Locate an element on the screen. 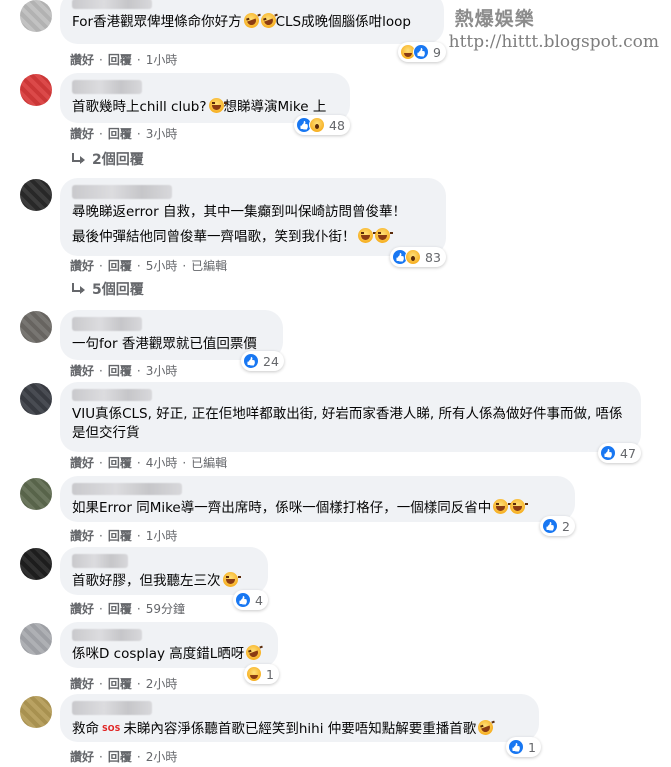 Image resolution: width=671 pixels, height=767 pixels. reaction-summary: 9 is located at coordinates (422, 52).